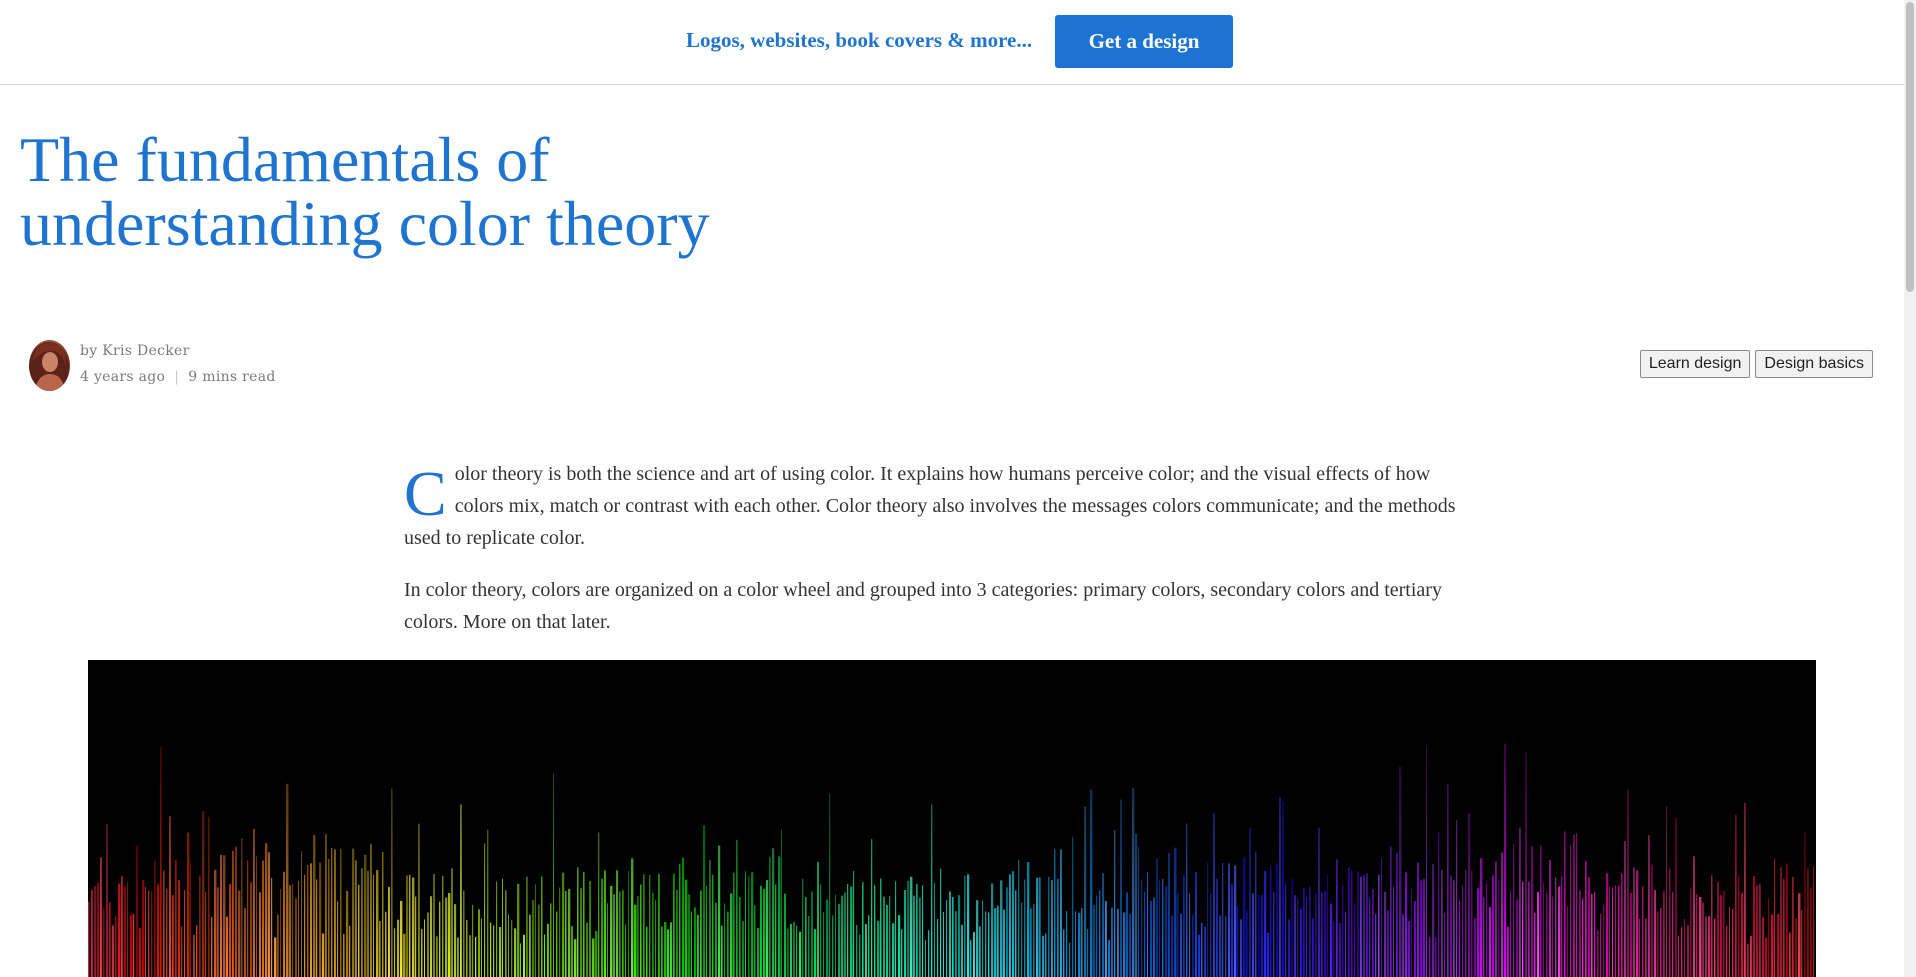 The width and height of the screenshot is (1916, 977). What do you see at coordinates (232, 377) in the screenshot?
I see `read-time: 9 mins read` at bounding box center [232, 377].